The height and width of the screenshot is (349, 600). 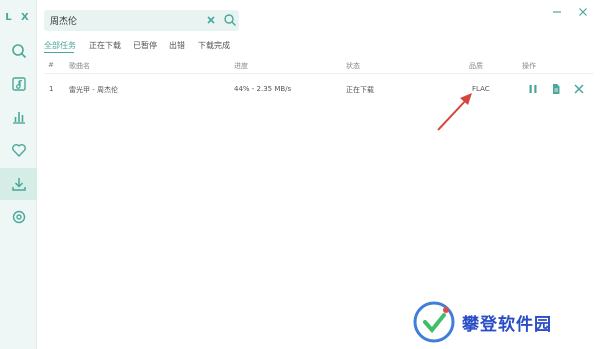 I want to click on clear-search-icon, so click(x=211, y=20).